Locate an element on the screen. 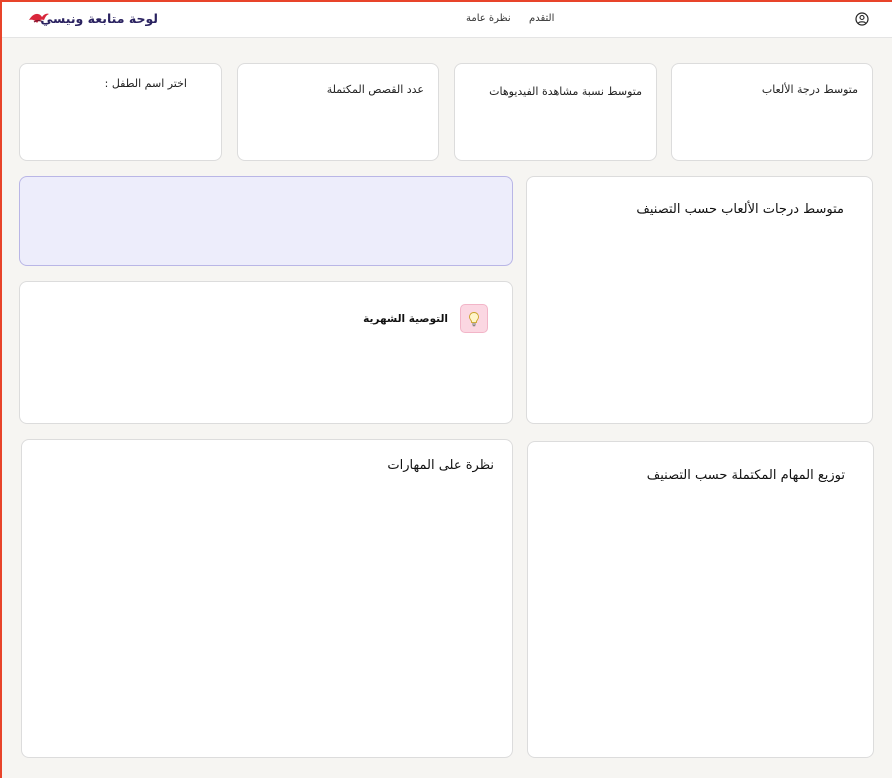 This screenshot has height=778, width=892. nav-link-overview: نظرة عامة is located at coordinates (488, 18).